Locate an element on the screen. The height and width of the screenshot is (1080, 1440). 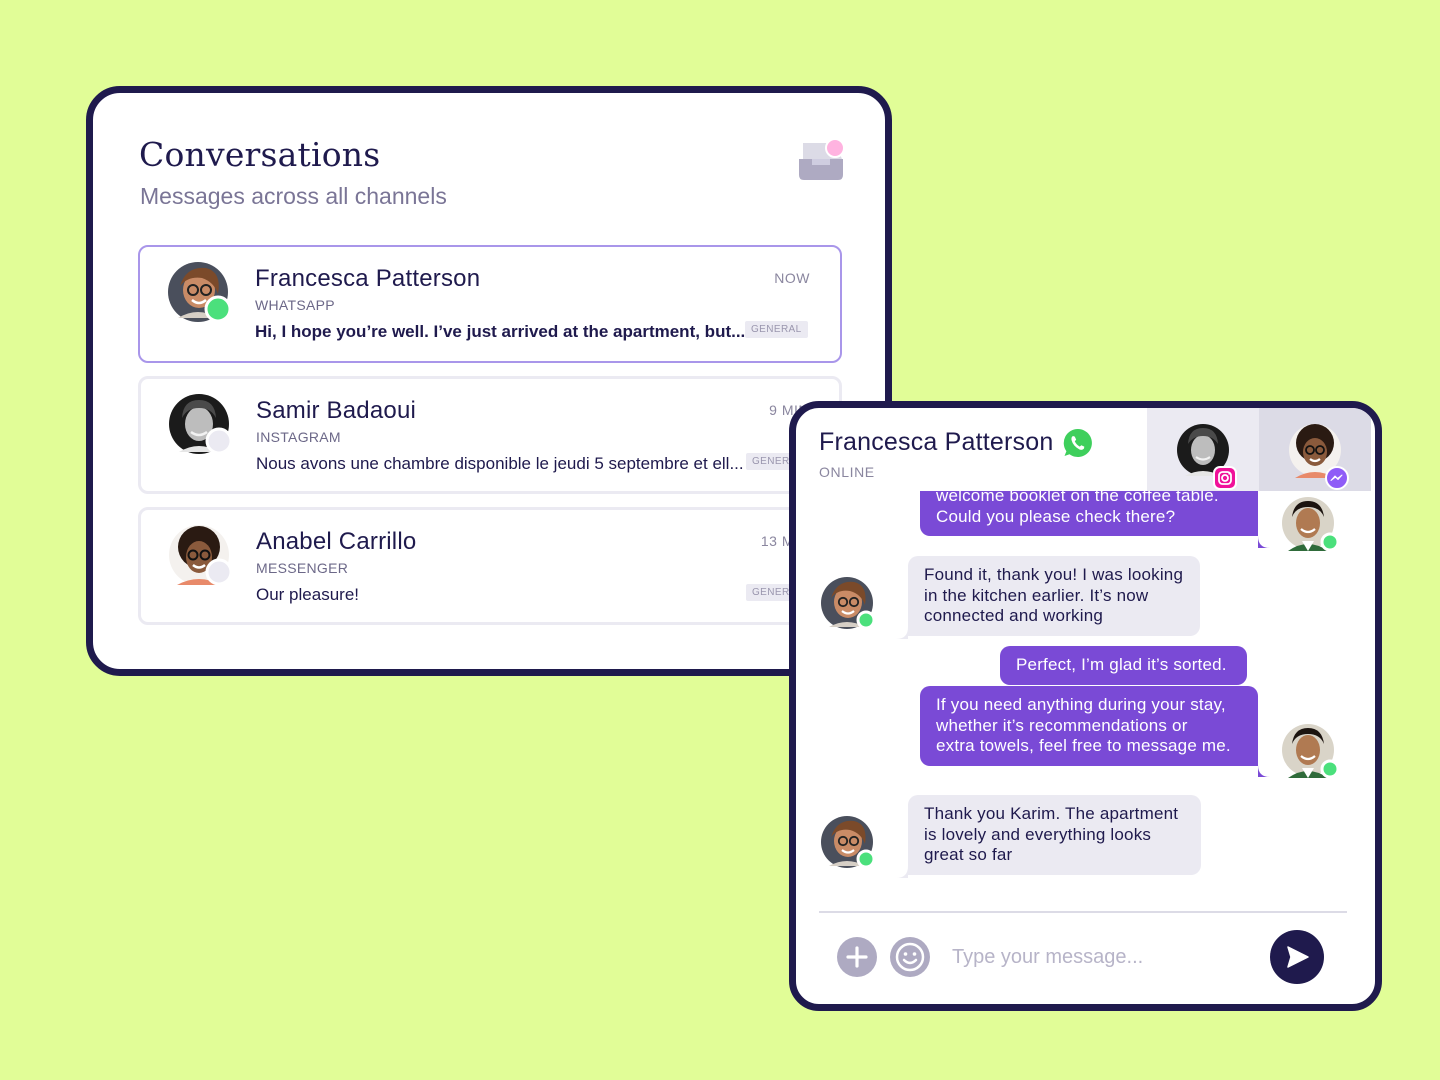
timestamp: NOW is located at coordinates (792, 278).